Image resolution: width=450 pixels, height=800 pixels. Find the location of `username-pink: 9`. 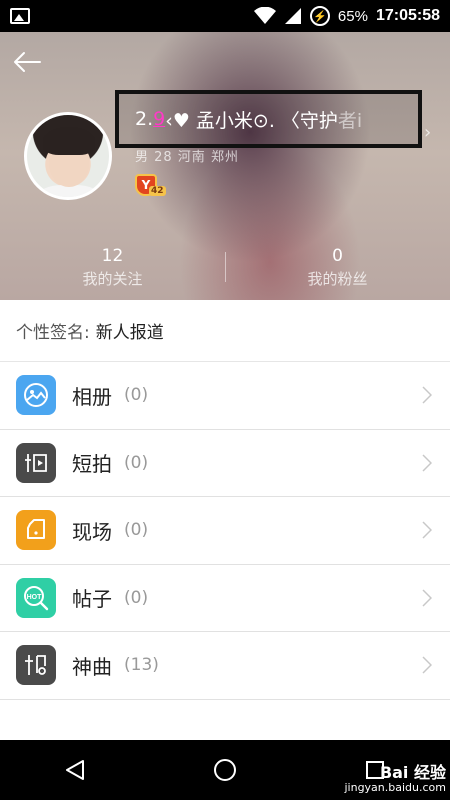

username-pink: 9 is located at coordinates (159, 119).